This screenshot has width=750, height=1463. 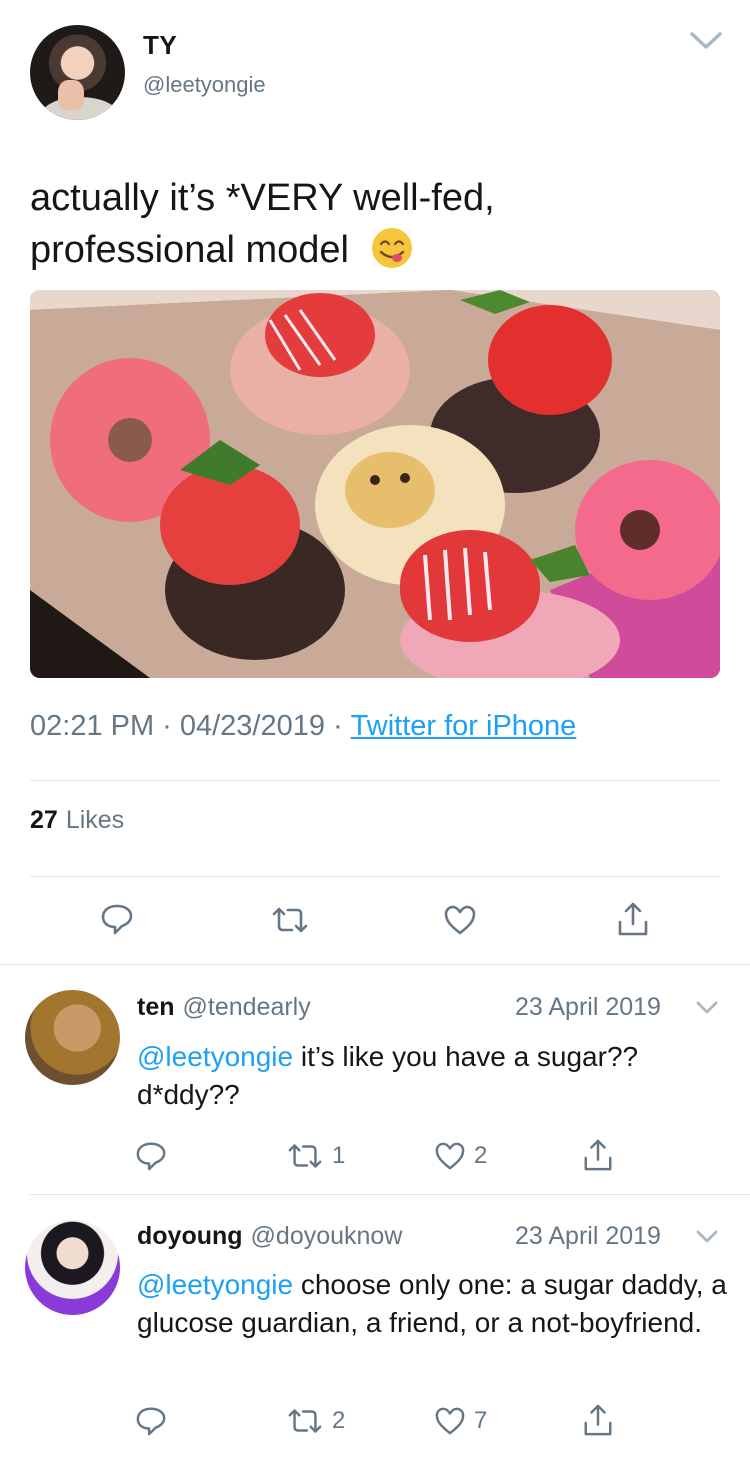 I want to click on like-count: 2, so click(x=481, y=1155).